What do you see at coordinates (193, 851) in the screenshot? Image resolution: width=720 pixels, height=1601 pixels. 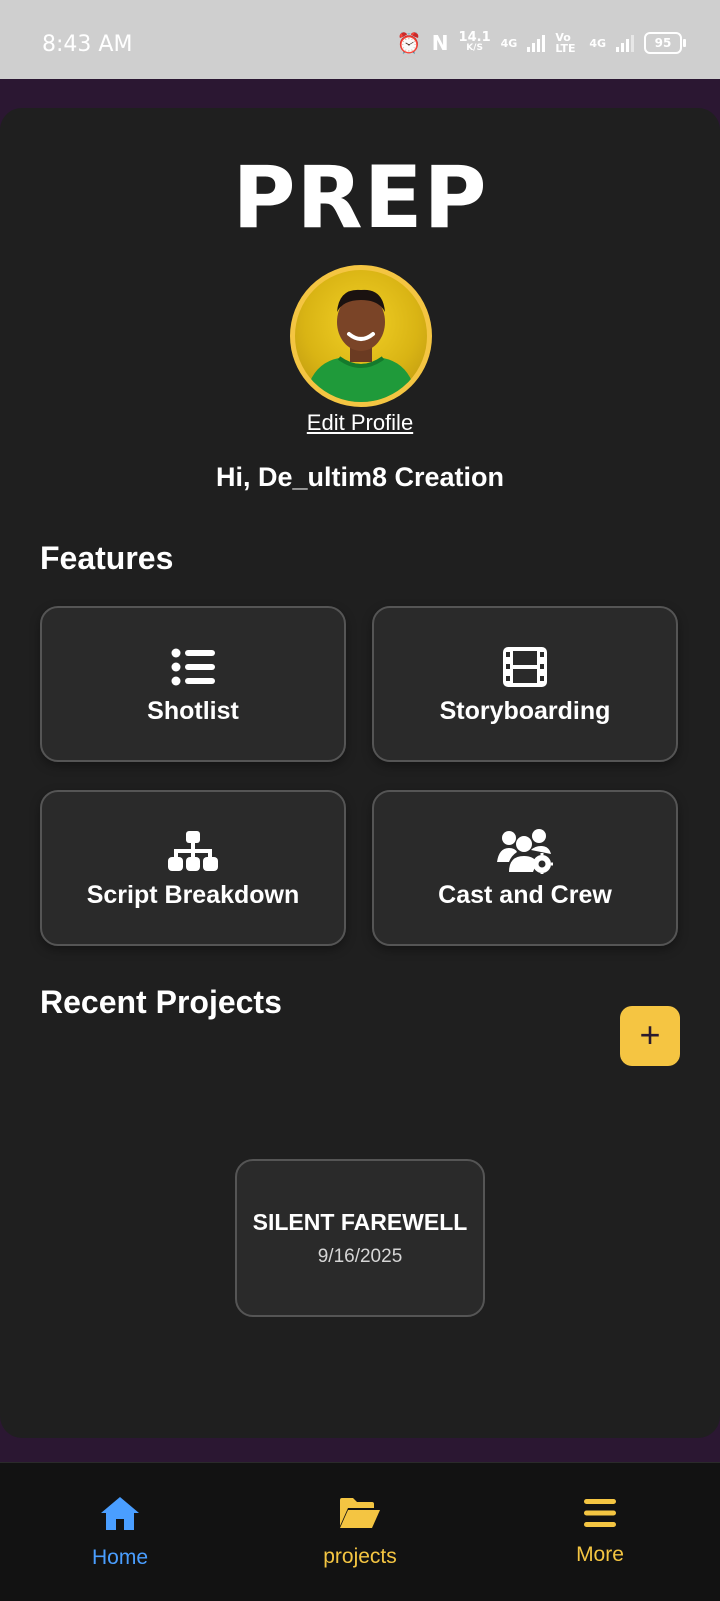 I see `sitemap-icon` at bounding box center [193, 851].